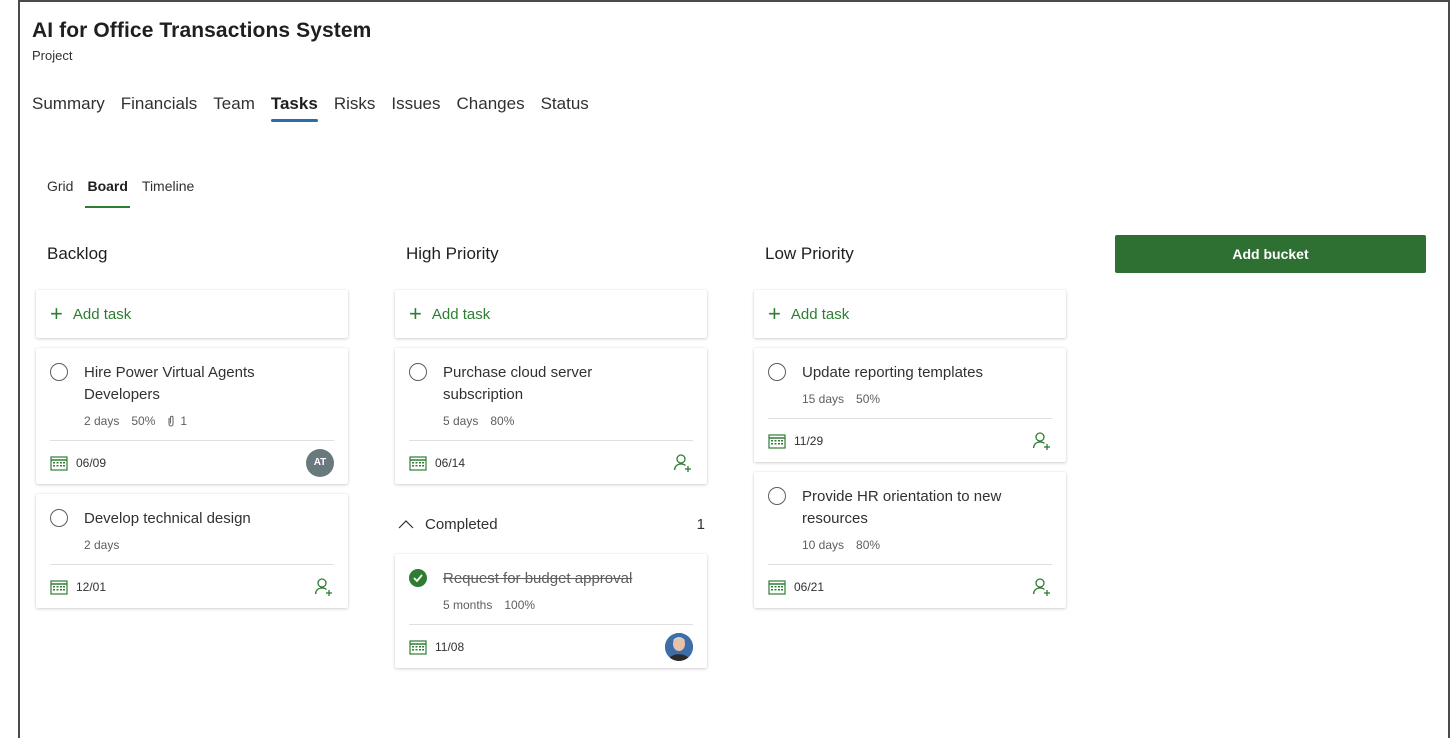  I want to click on completed-label: Completed, so click(461, 524).